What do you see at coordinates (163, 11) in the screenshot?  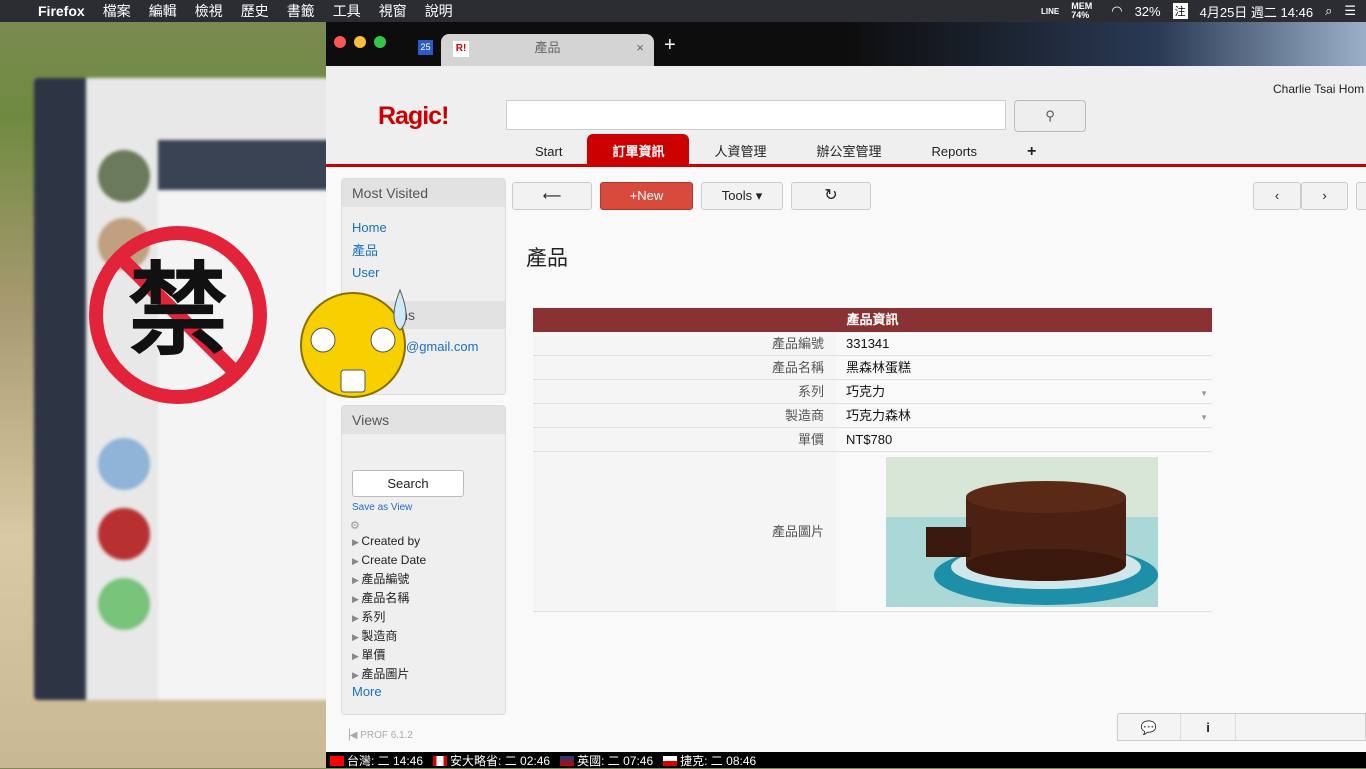 I see `menu-edit: 編輯` at bounding box center [163, 11].